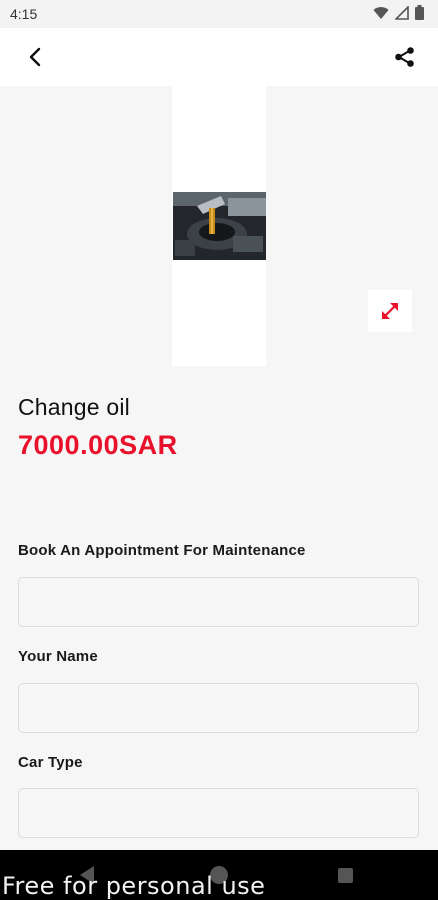 The image size is (438, 900). What do you see at coordinates (381, 12) in the screenshot?
I see `wifi-icon` at bounding box center [381, 12].